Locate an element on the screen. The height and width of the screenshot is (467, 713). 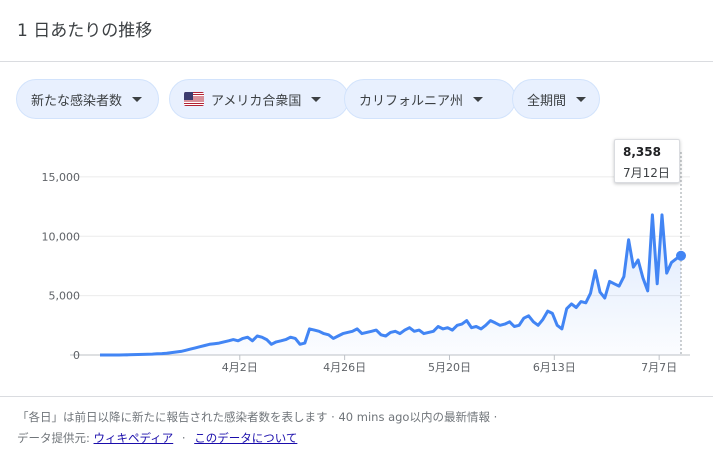
x-tick-label: 4月2日 is located at coordinates (240, 367).